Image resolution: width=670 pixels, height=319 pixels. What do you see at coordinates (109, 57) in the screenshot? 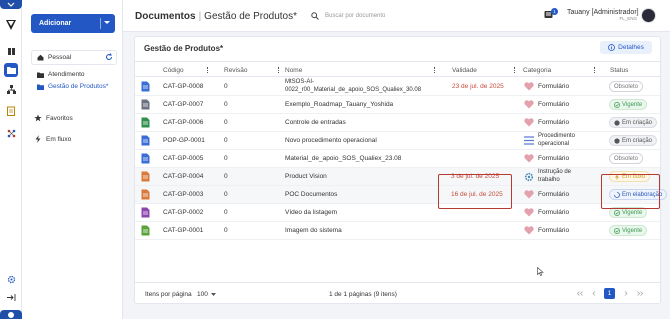
I see `refresh-icon` at bounding box center [109, 57].